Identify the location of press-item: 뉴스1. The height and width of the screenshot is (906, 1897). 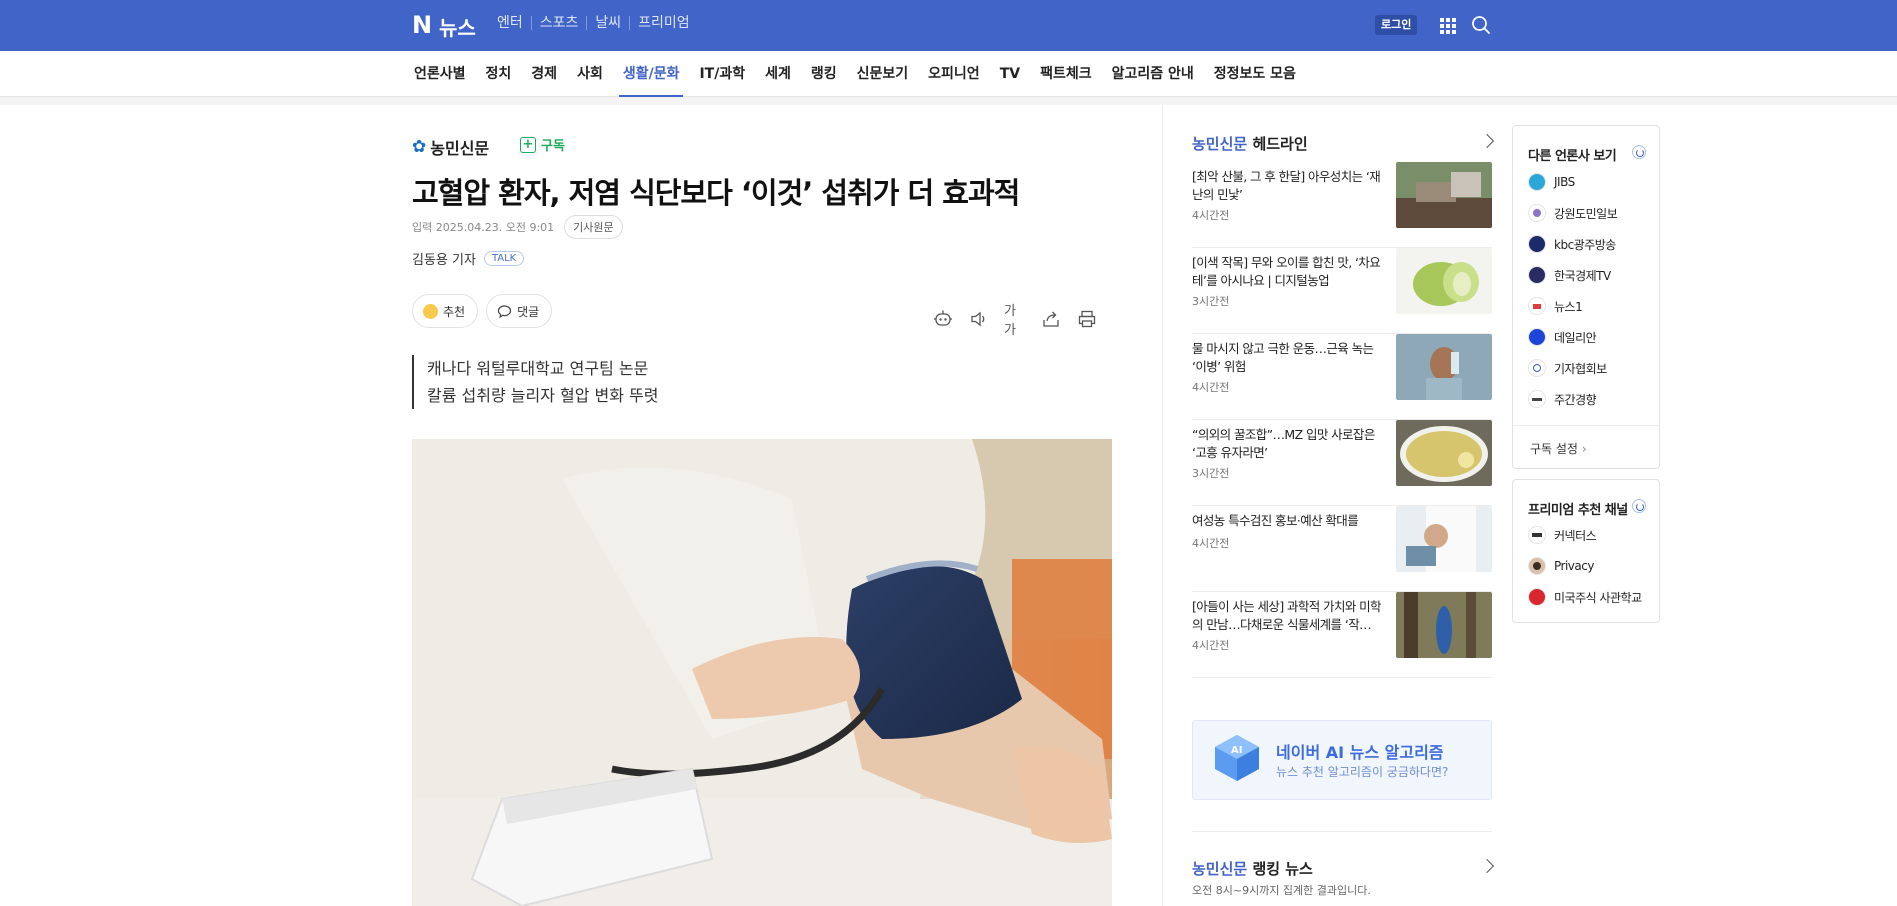
(1555, 306).